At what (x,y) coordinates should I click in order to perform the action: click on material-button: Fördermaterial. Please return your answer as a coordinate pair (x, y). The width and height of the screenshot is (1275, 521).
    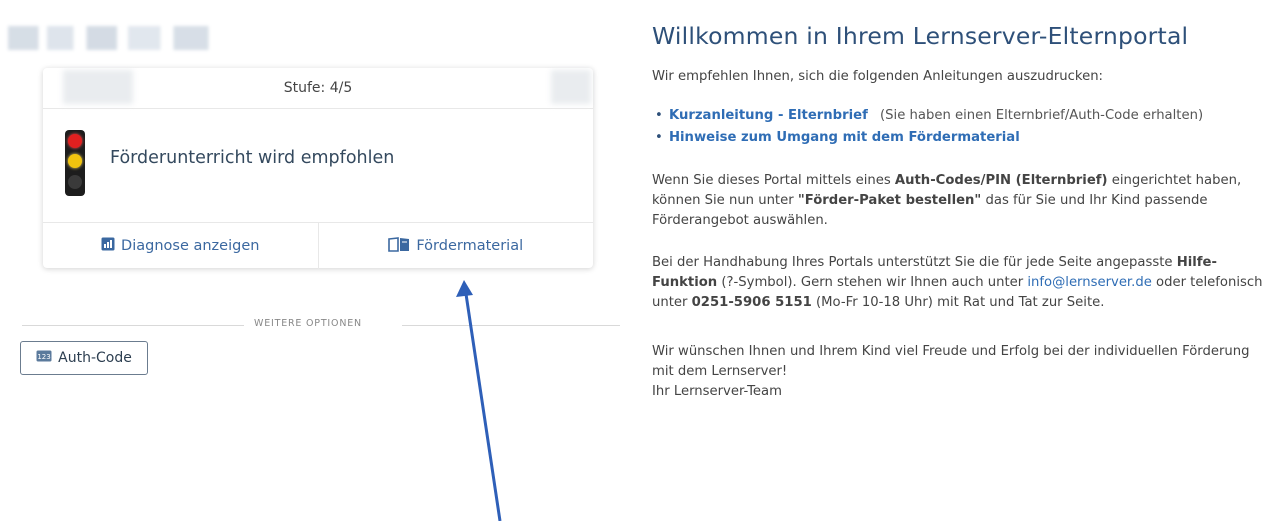
    Looking at the image, I should click on (455, 246).